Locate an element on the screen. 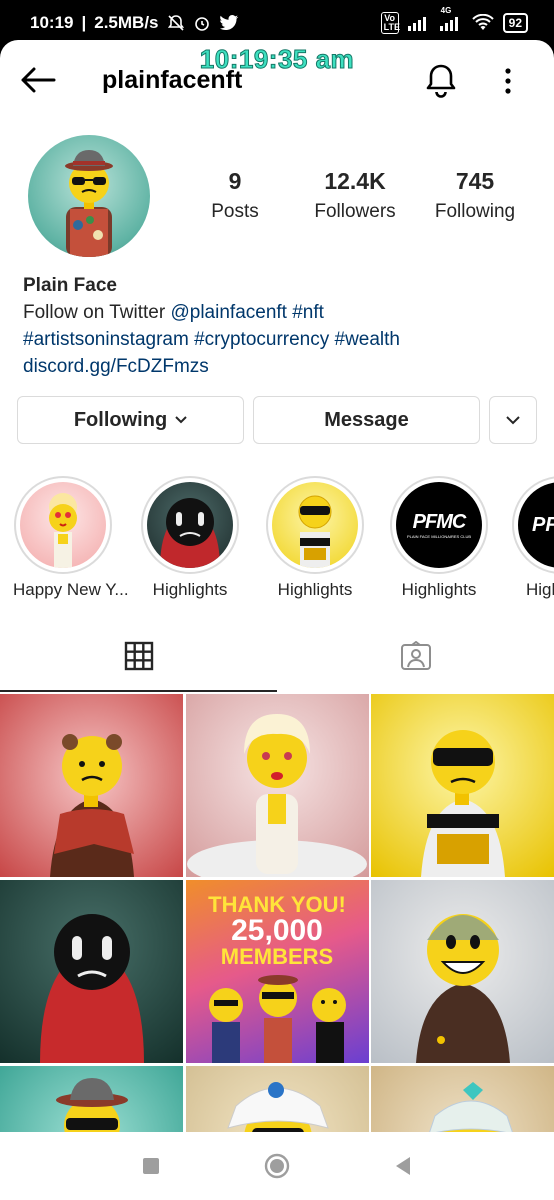 Image resolution: width=554 pixels, height=1200 pixels. bio-text: Follow on Twitter is located at coordinates (97, 312).